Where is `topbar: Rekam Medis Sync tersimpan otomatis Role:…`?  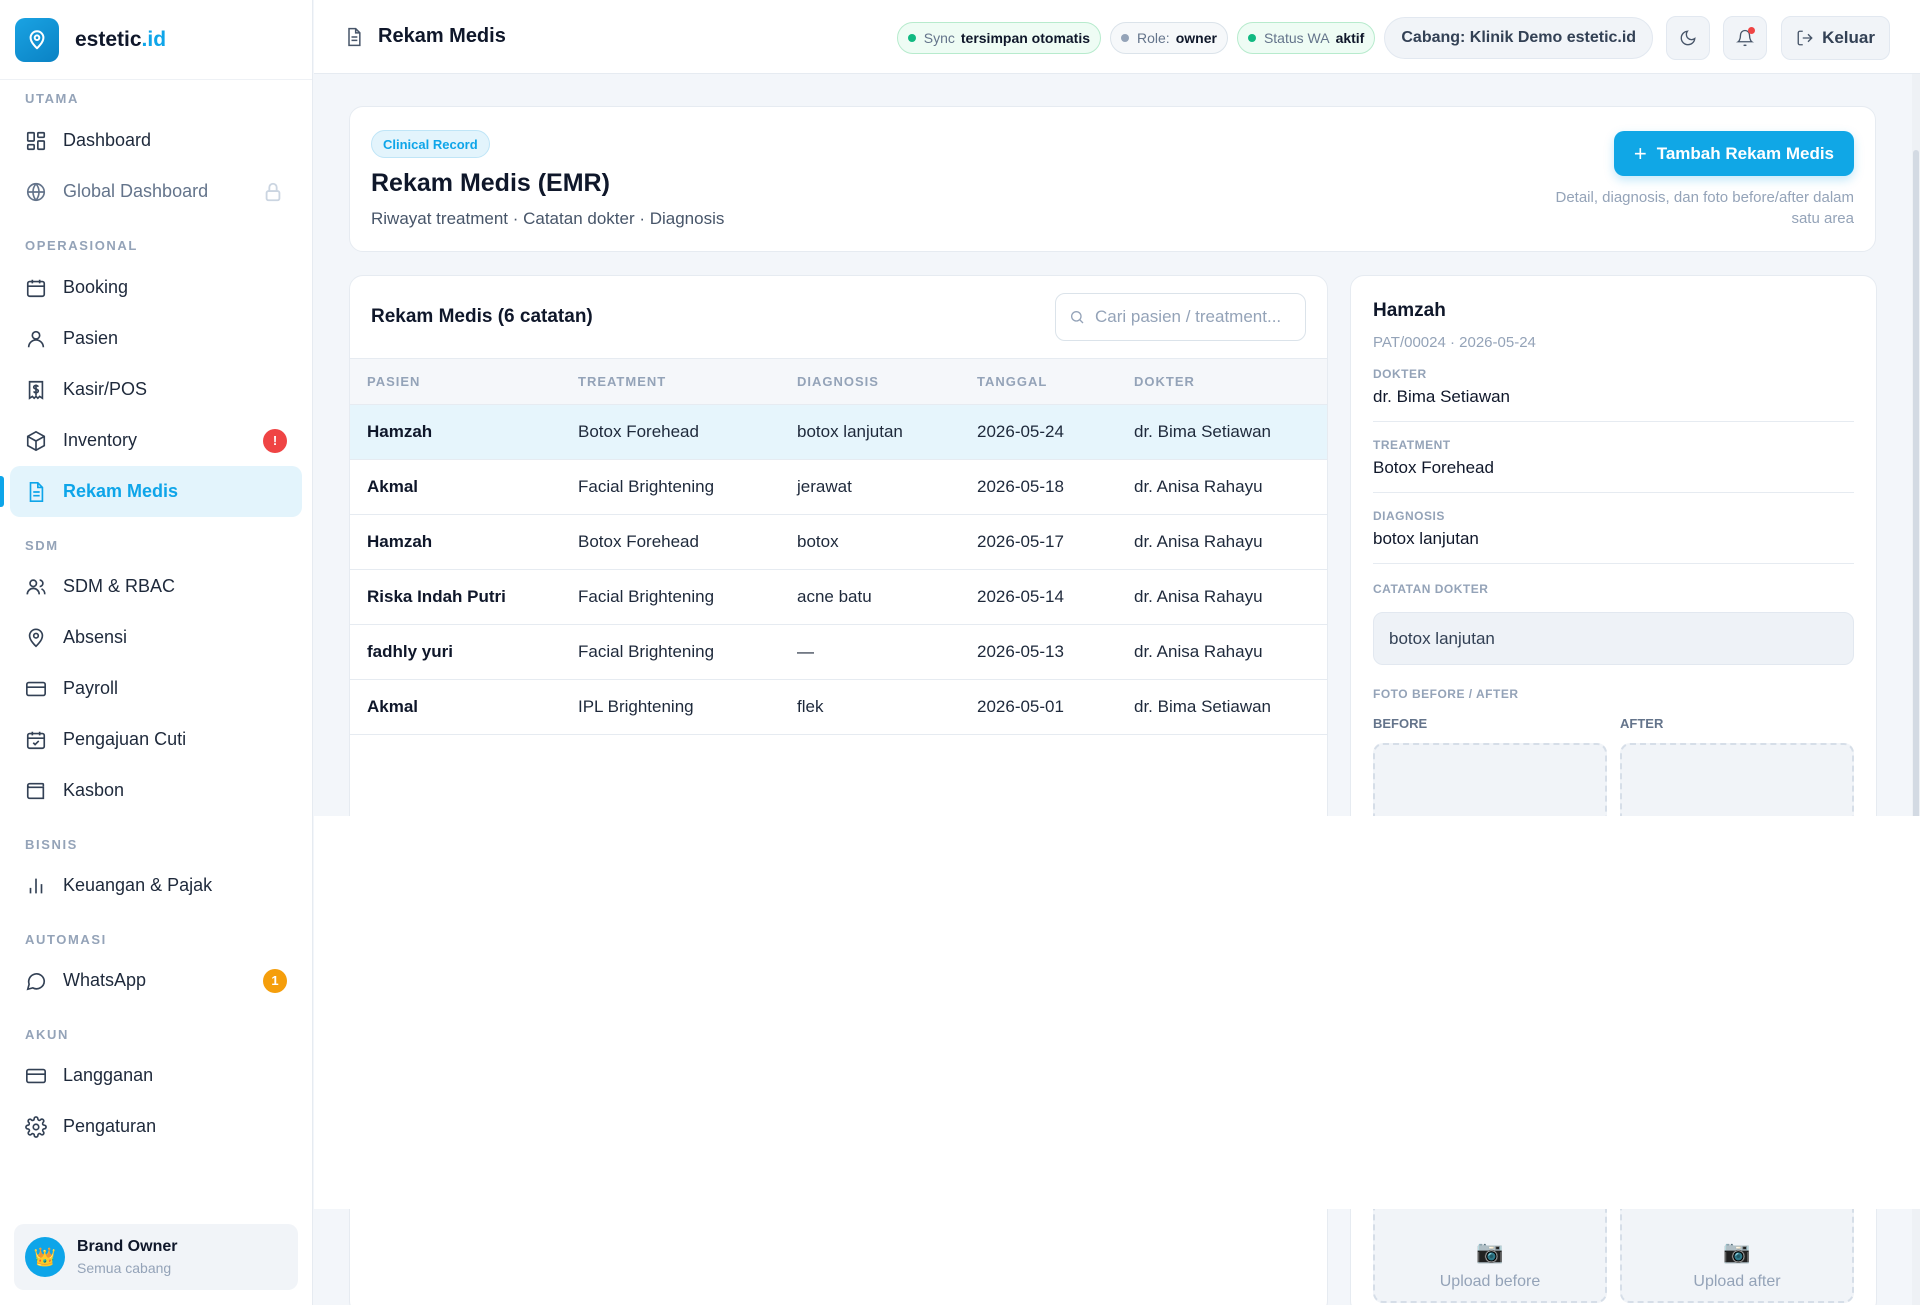 topbar: Rekam Medis Sync tersimpan otomatis Role:… is located at coordinates (1117, 37).